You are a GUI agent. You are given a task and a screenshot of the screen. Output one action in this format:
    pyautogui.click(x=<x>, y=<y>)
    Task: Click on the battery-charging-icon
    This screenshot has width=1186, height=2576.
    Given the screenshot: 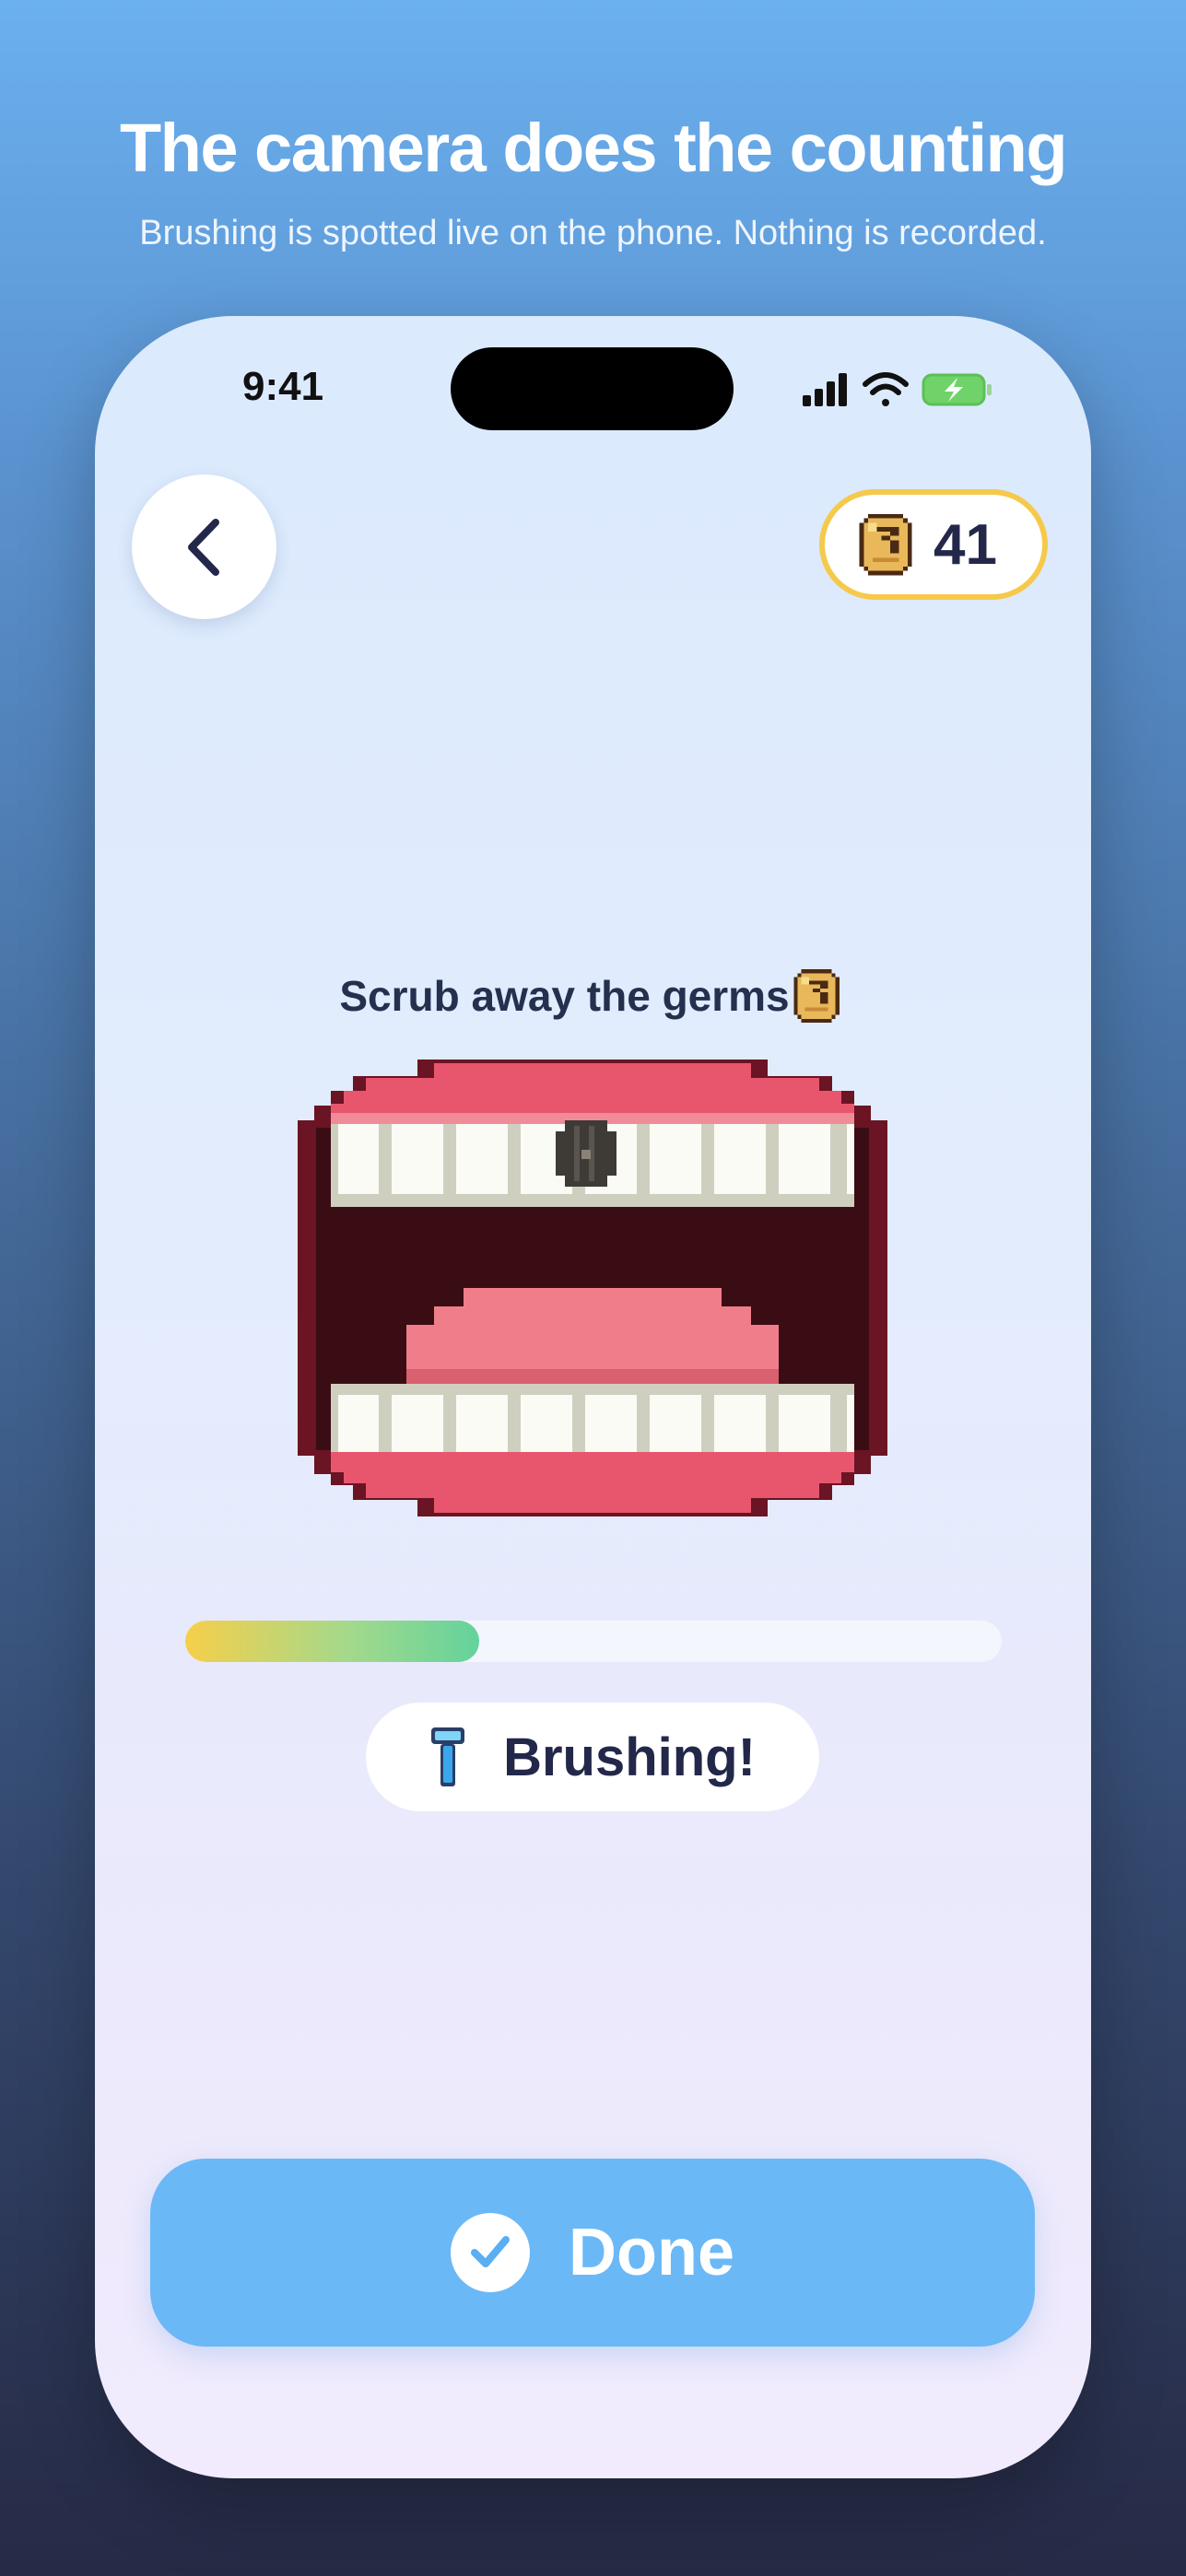 What is the action you would take?
    pyautogui.click(x=957, y=389)
    